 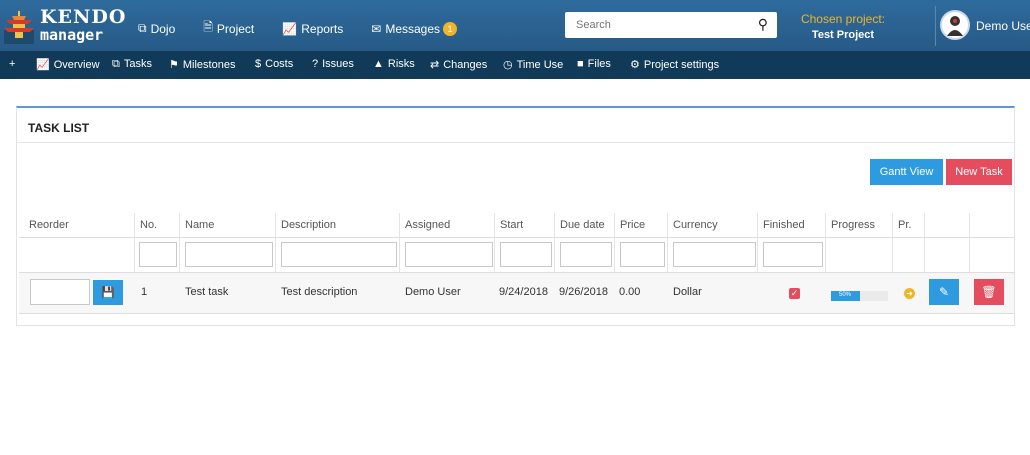 I want to click on line-chart-icon: 📈, so click(x=290, y=28).